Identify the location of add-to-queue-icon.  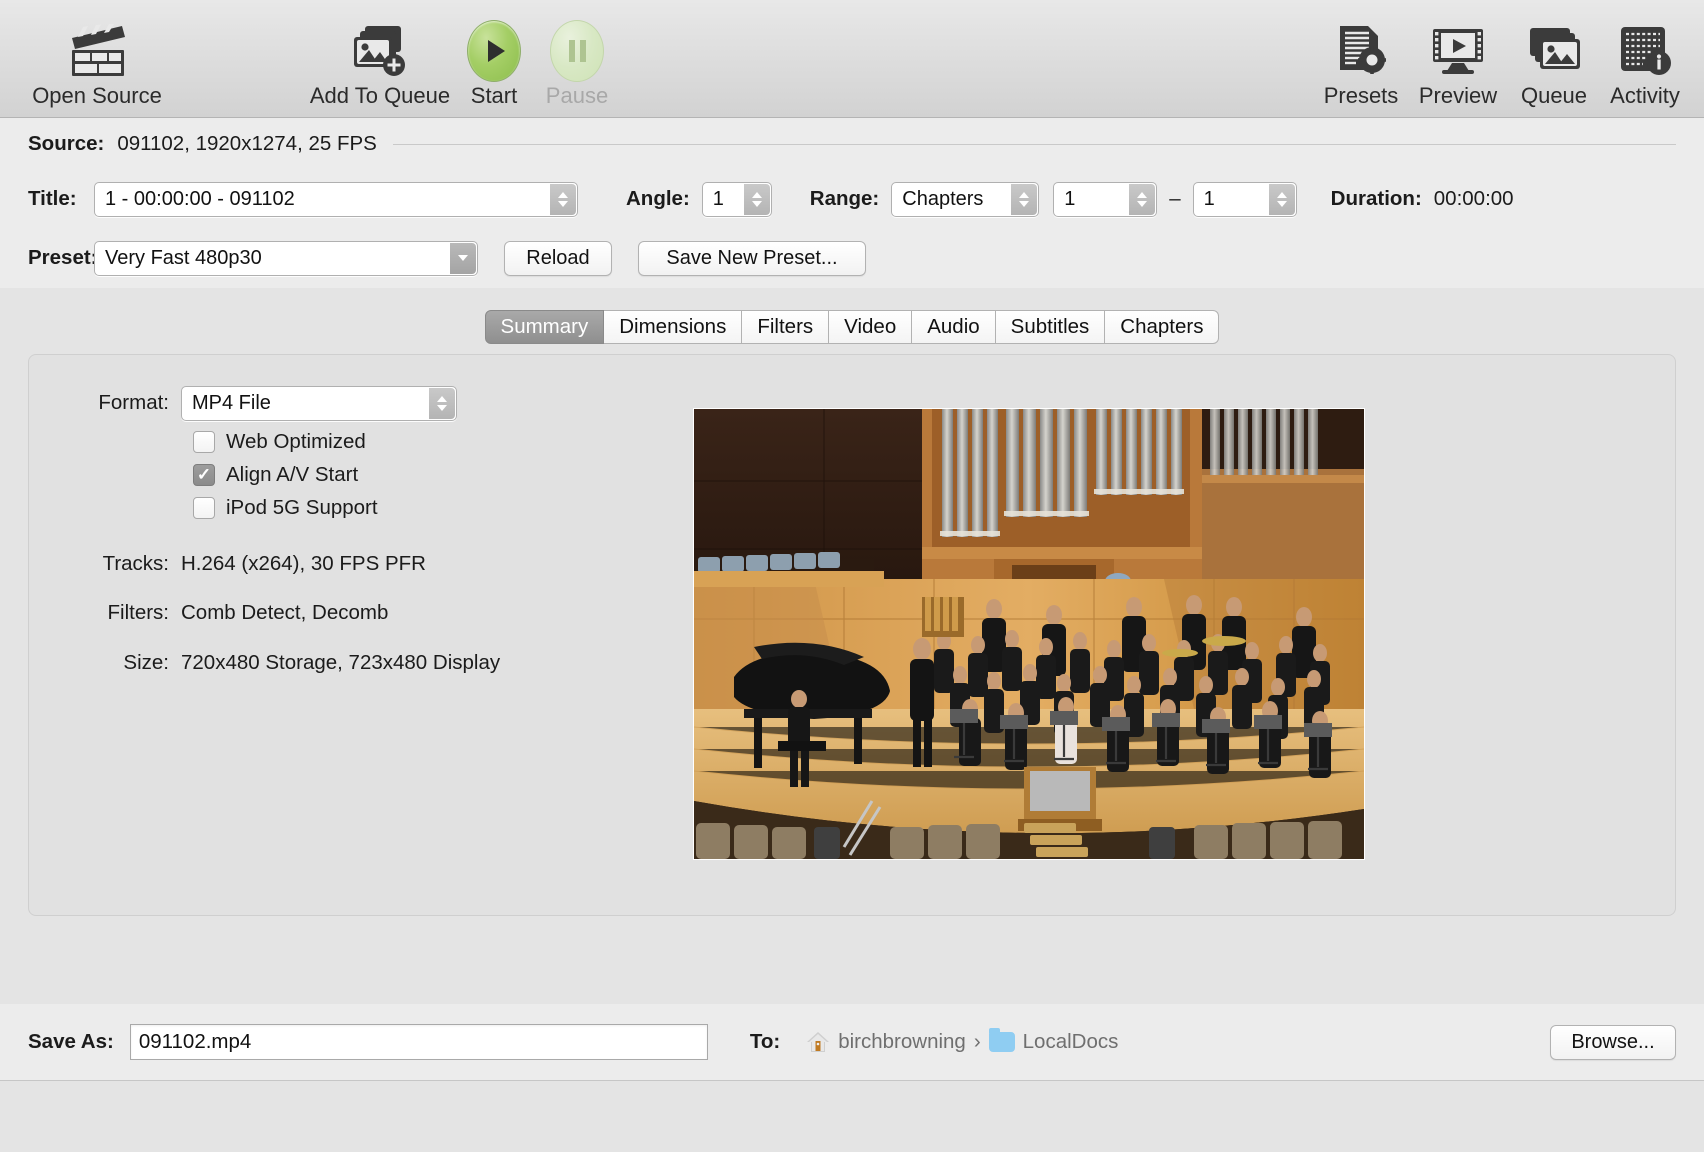
(380, 51).